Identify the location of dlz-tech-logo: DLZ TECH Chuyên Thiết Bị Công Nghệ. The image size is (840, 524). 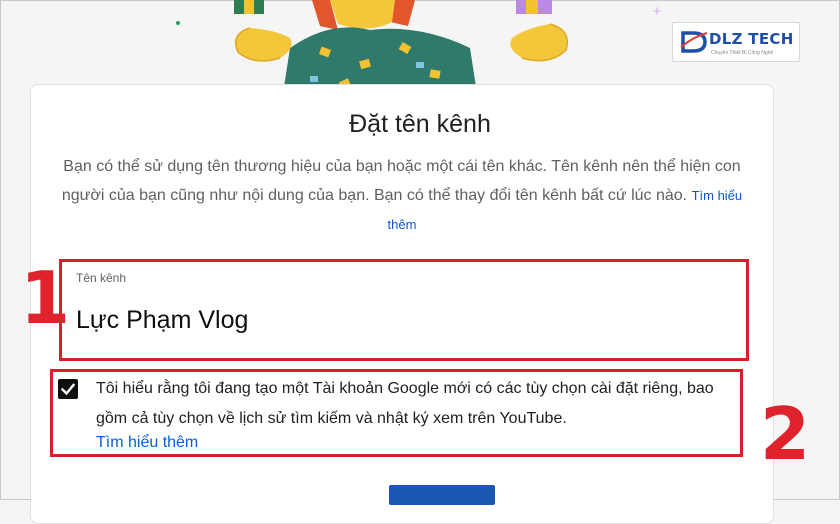
(736, 42).